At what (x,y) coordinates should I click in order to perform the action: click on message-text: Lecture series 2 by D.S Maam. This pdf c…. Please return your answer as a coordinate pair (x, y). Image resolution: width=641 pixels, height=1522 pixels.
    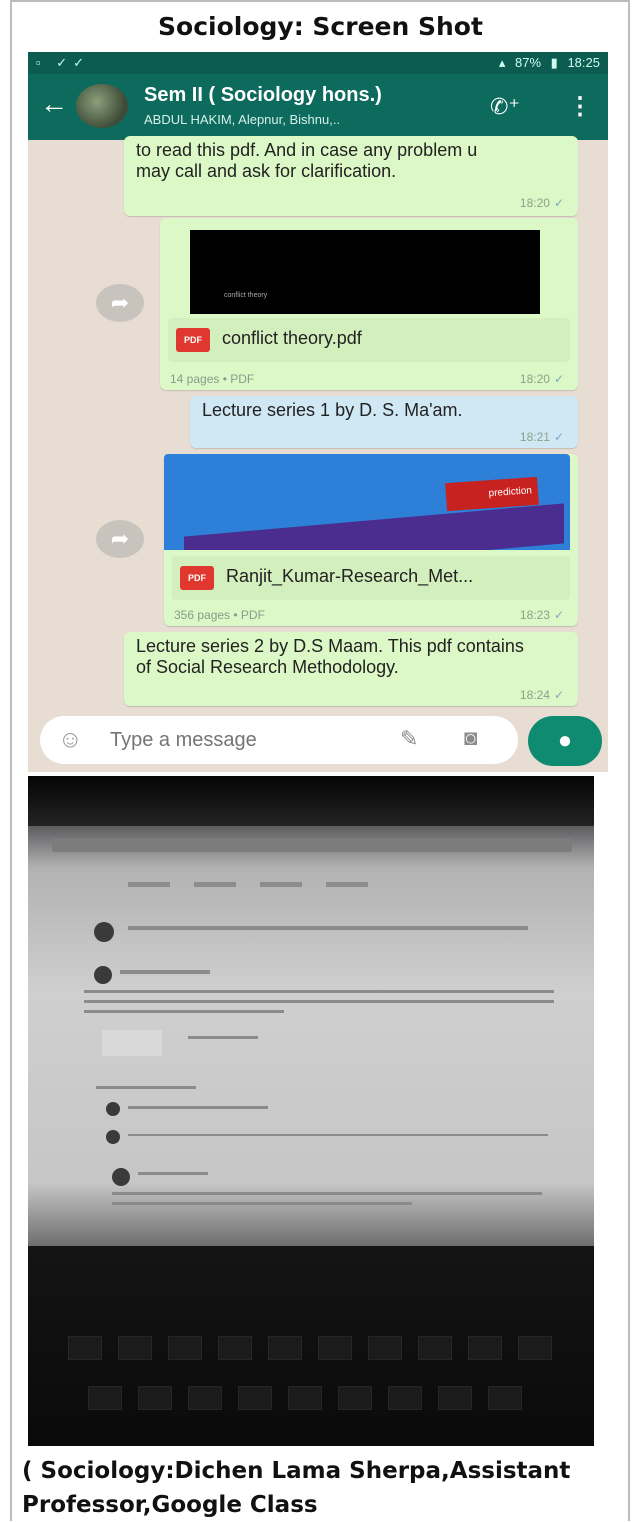
    Looking at the image, I should click on (330, 656).